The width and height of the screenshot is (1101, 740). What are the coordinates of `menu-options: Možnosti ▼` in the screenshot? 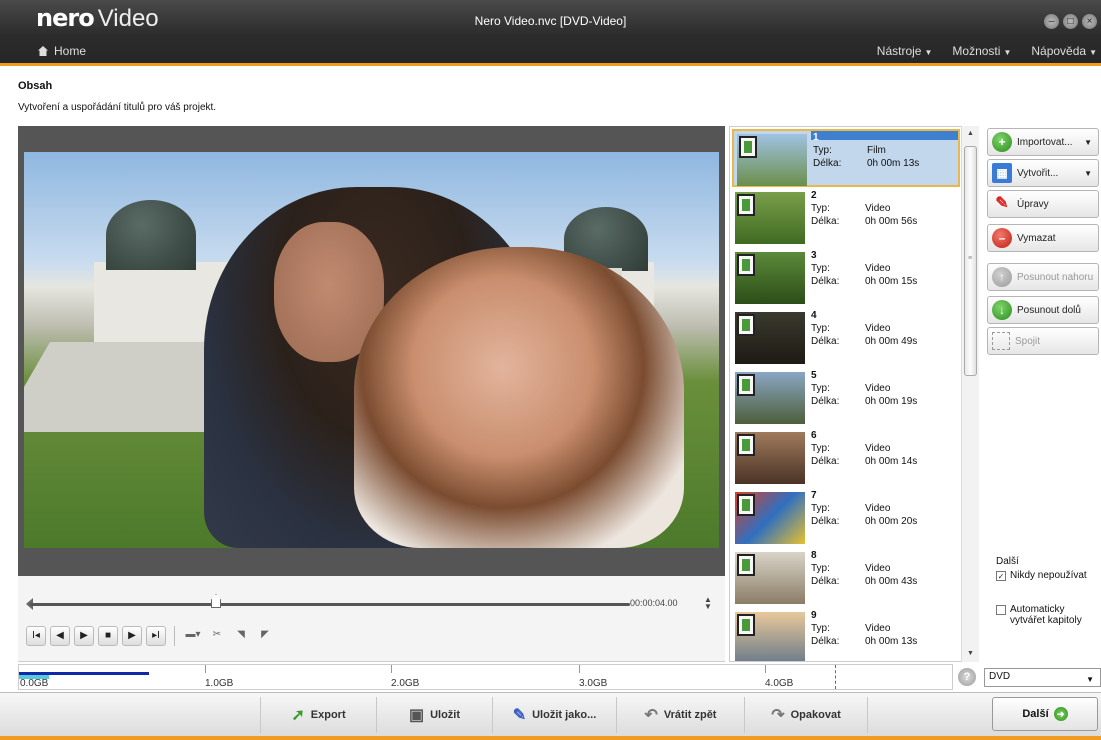 It's located at (981, 51).